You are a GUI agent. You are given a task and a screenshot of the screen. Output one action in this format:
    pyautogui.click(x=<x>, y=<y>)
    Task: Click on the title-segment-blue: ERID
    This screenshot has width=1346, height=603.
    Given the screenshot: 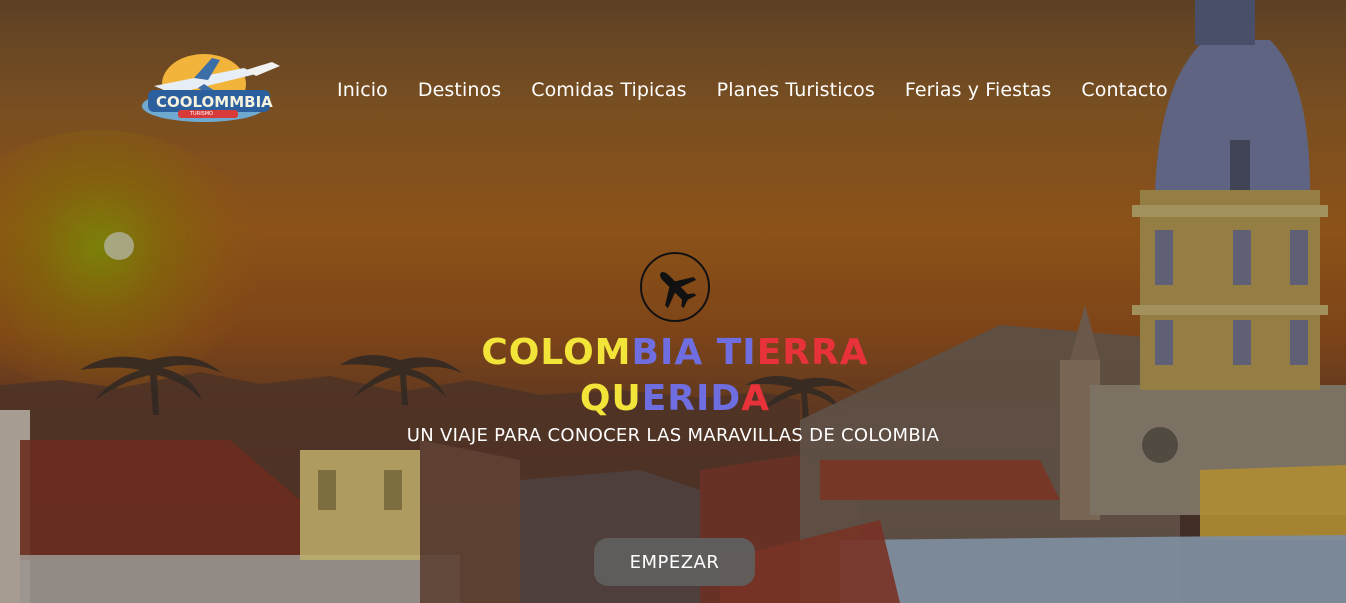 What is the action you would take?
    pyautogui.click(x=691, y=398)
    